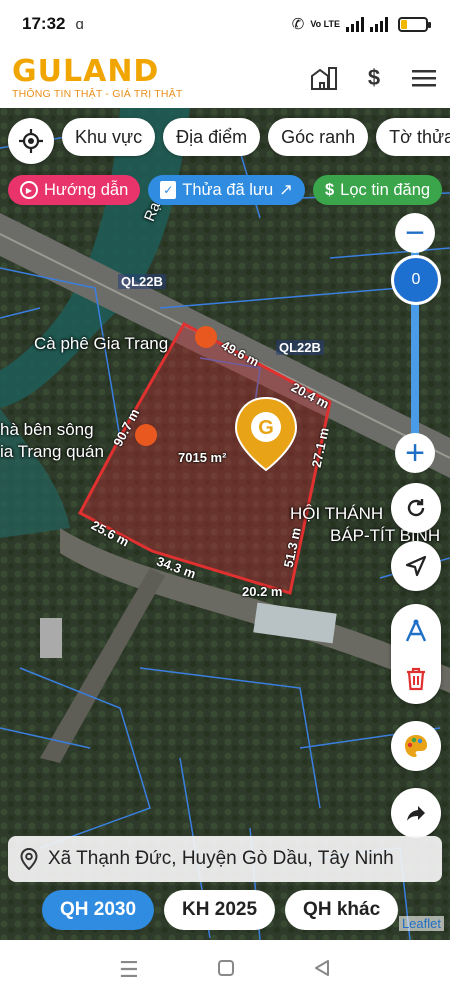  I want to click on refresh-button, so click(416, 508).